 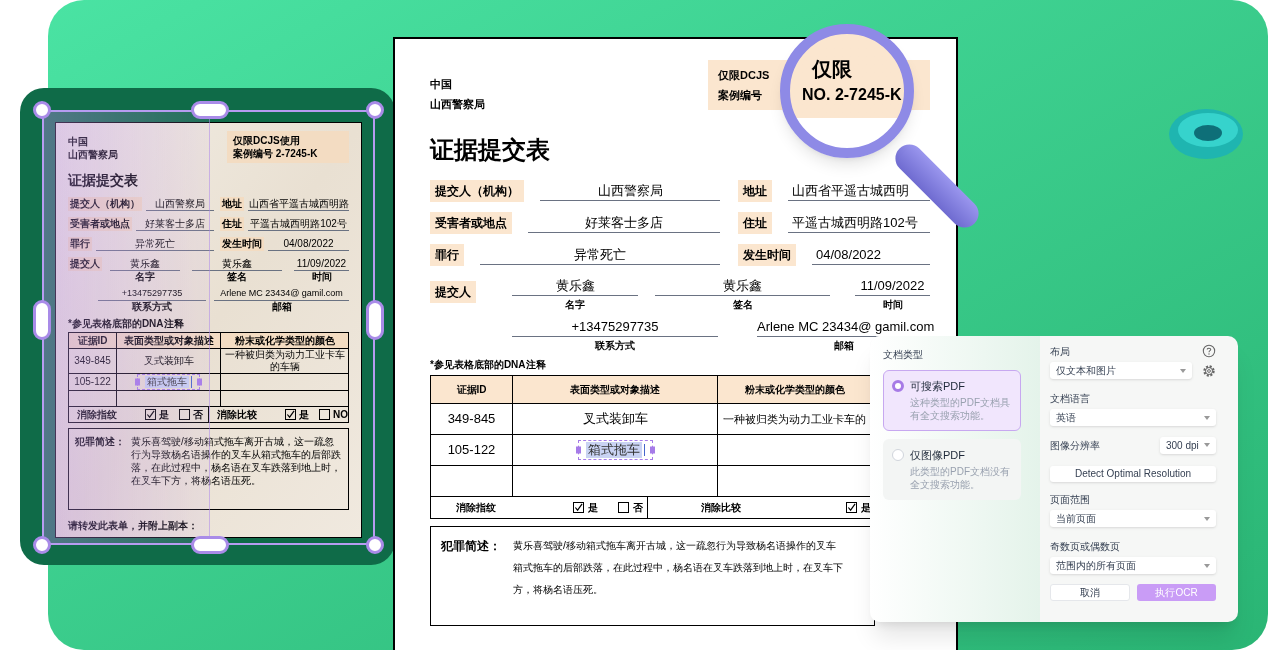 What do you see at coordinates (740, 95) in the screenshot?
I see `restricted-text: 案例编号` at bounding box center [740, 95].